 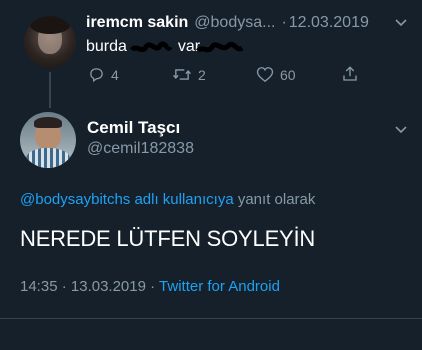 What do you see at coordinates (329, 23) in the screenshot?
I see `tweet-date: 12.03.2019` at bounding box center [329, 23].